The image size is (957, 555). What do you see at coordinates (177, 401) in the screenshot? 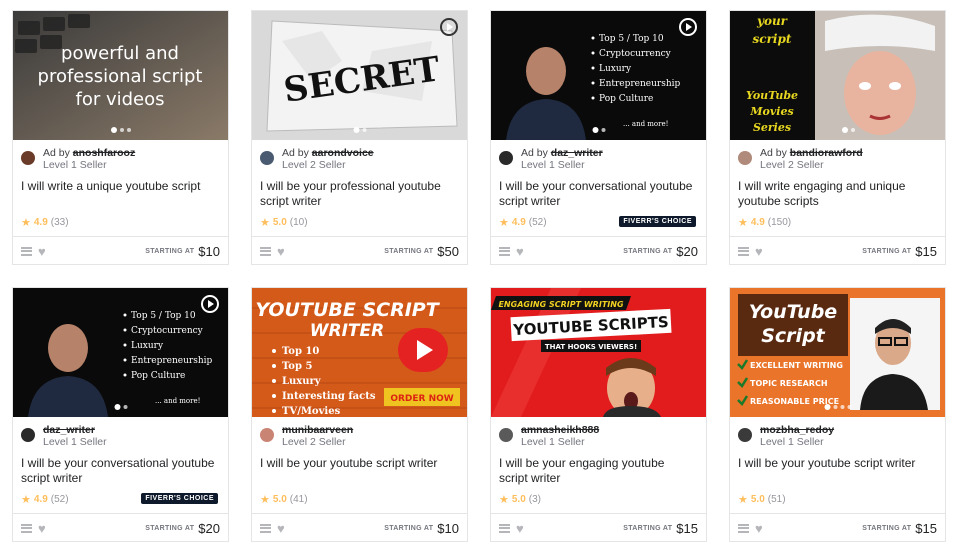
I see `svg-text: ... and more!` at bounding box center [177, 401].